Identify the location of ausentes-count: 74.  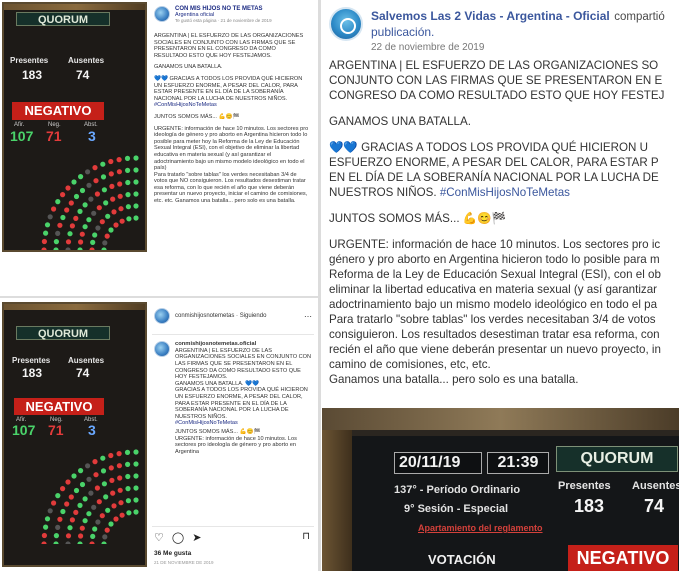
(83, 373).